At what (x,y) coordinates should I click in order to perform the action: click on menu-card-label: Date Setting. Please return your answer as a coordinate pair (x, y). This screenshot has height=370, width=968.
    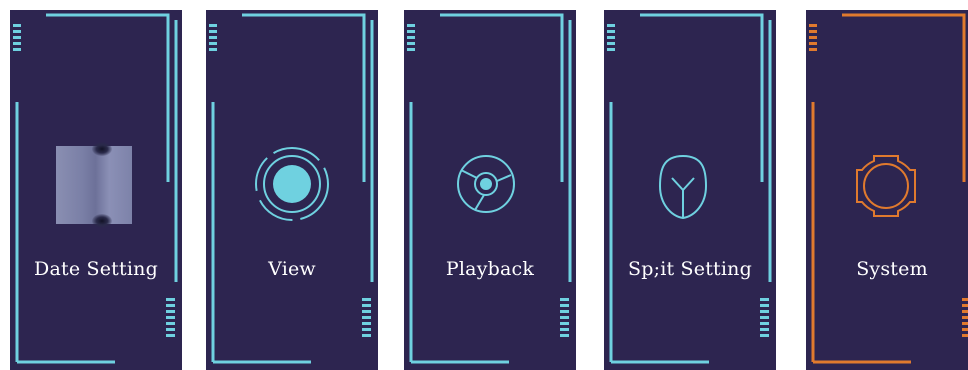
    Looking at the image, I should click on (96, 269).